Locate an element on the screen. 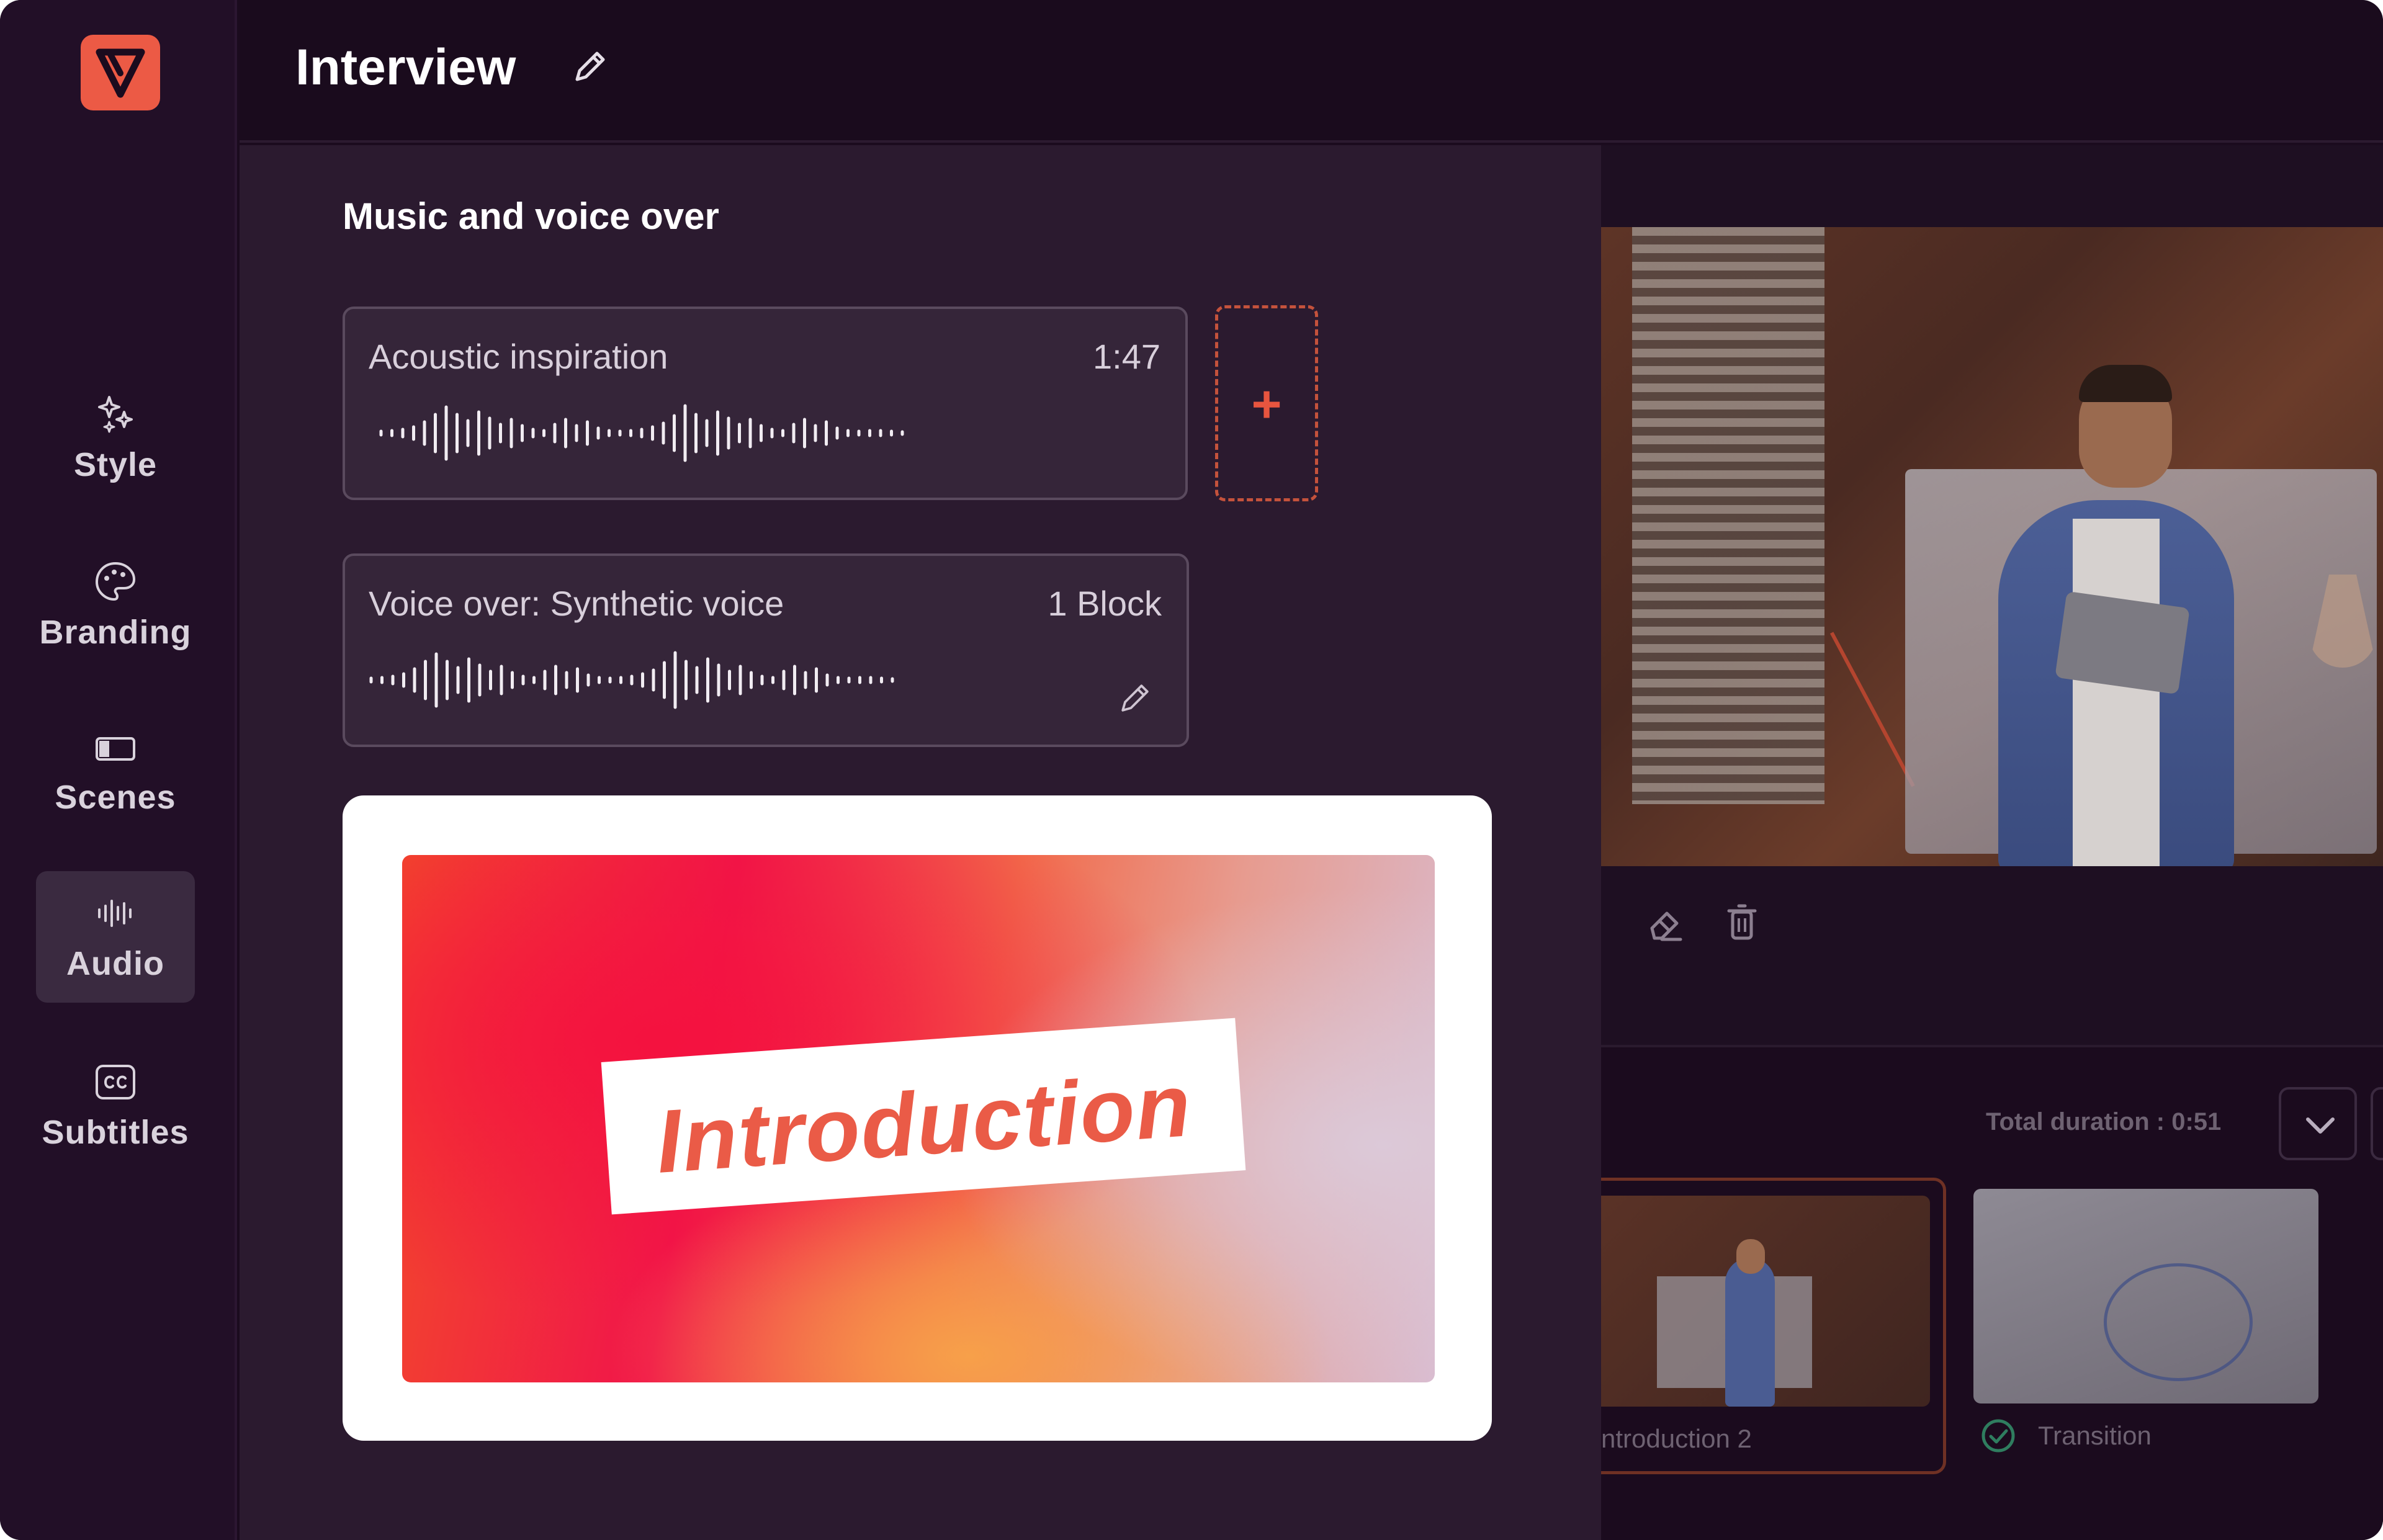 The width and height of the screenshot is (2383, 1540). sidebar-item-subtitles: Subtitles is located at coordinates (115, 1105).